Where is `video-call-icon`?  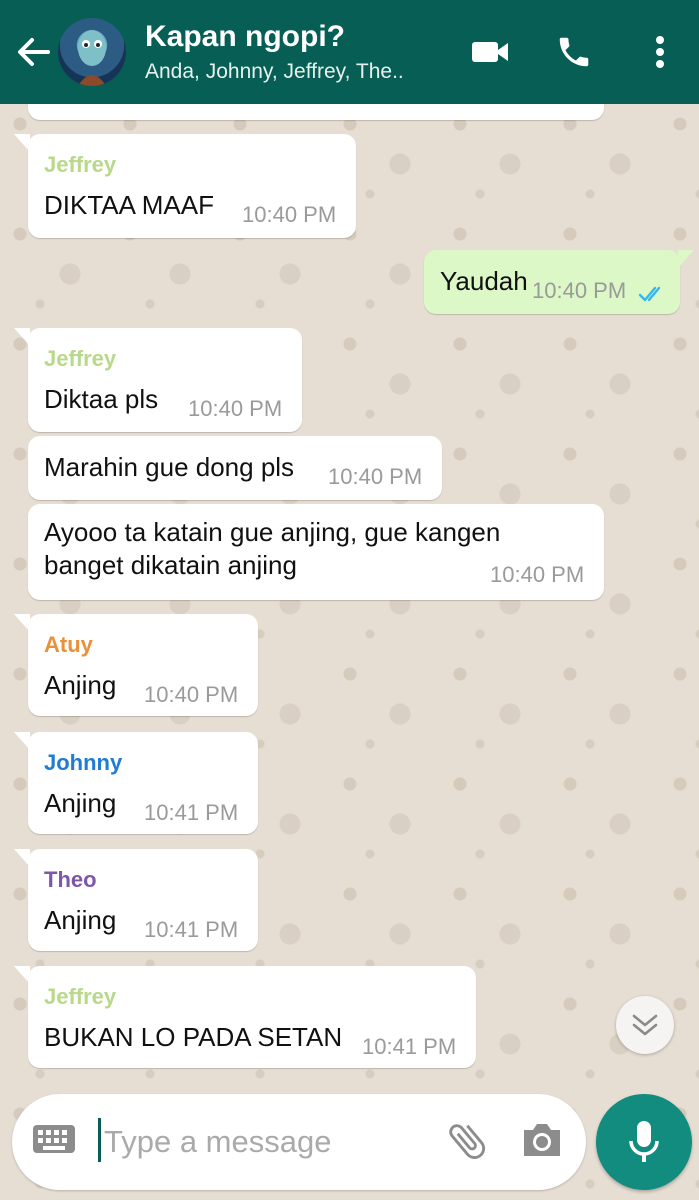
video-call-icon is located at coordinates (490, 52).